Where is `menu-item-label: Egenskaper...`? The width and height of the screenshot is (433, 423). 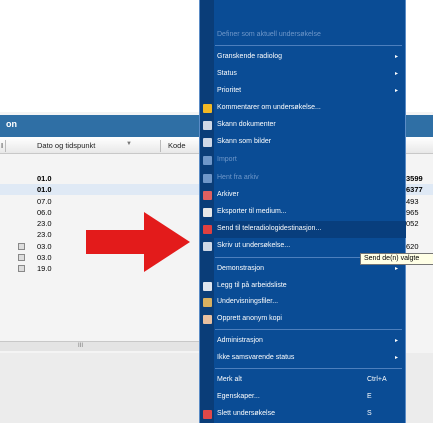
menu-item-label: Egenskaper... is located at coordinates (238, 396).